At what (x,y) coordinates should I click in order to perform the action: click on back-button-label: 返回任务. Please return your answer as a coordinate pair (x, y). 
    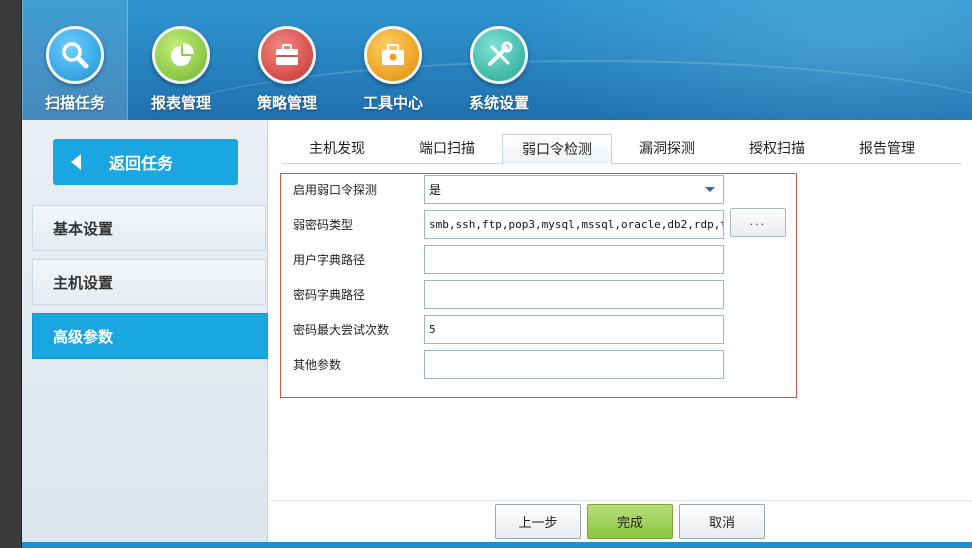
    Looking at the image, I should click on (141, 163).